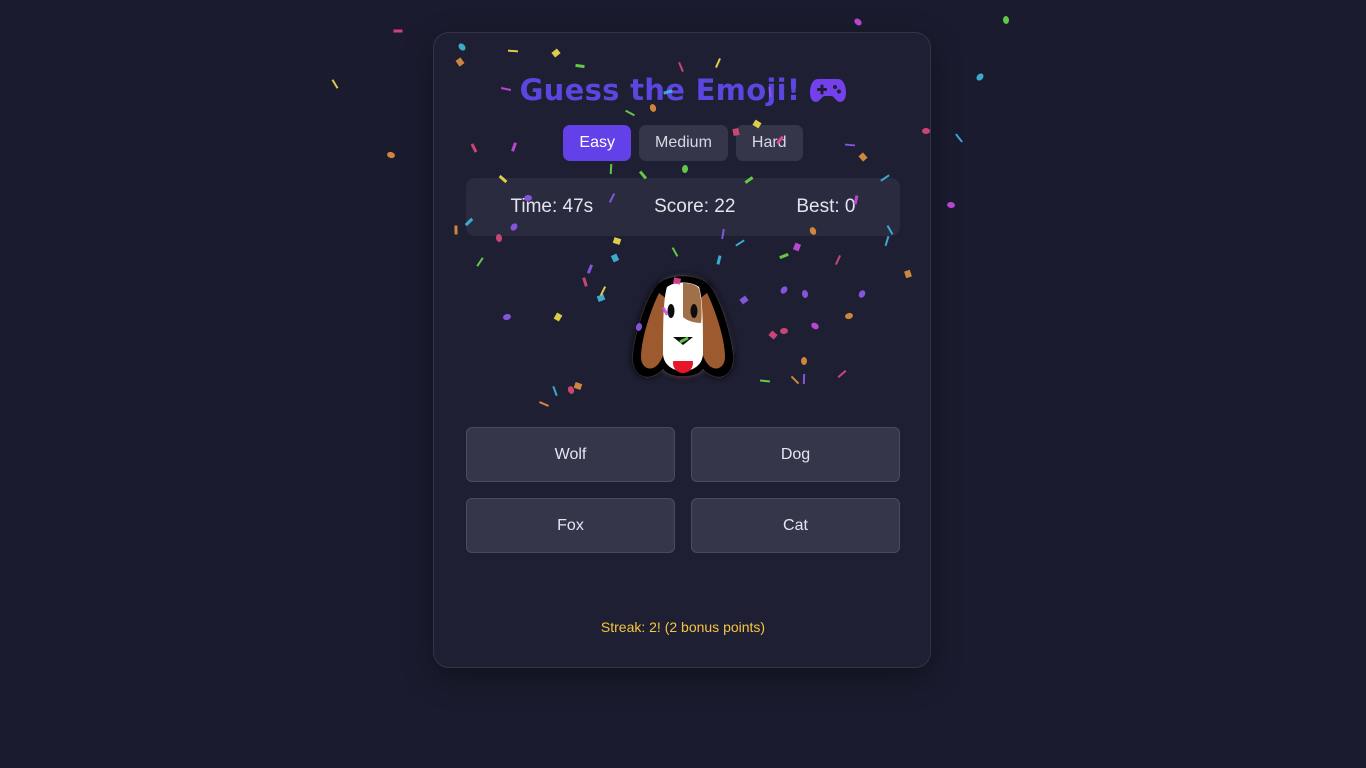 This screenshot has width=1366, height=768. Describe the element at coordinates (695, 206) in the screenshot. I see `score-display: Score: 22` at that location.